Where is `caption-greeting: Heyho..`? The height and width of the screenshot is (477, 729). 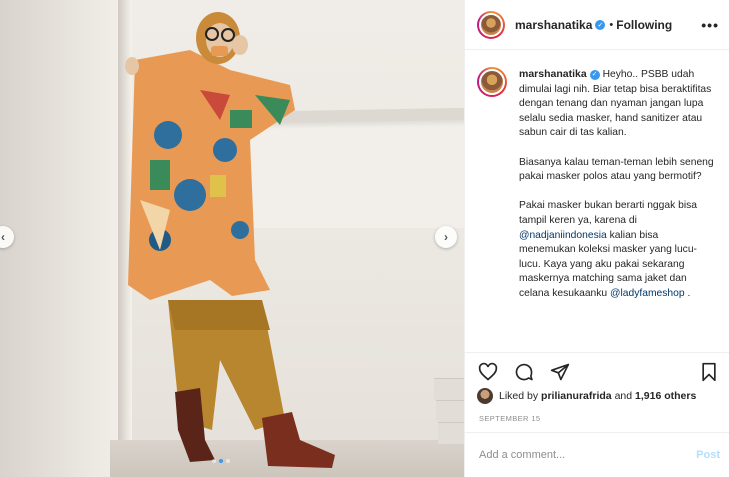
caption-greeting: Heyho.. is located at coordinates (620, 74).